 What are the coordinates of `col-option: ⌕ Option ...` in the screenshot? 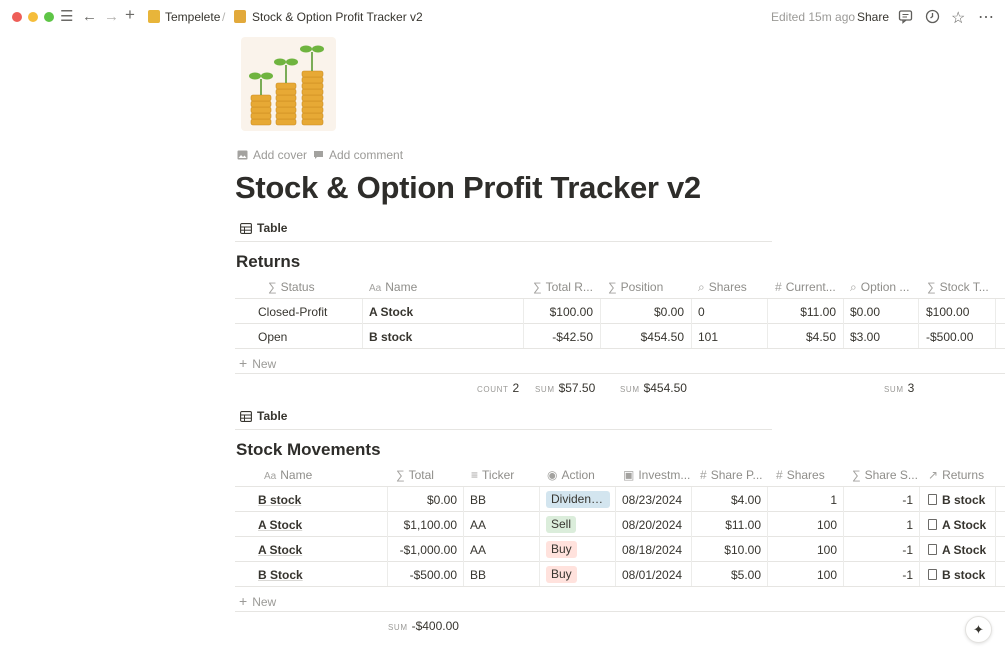 It's located at (882, 287).